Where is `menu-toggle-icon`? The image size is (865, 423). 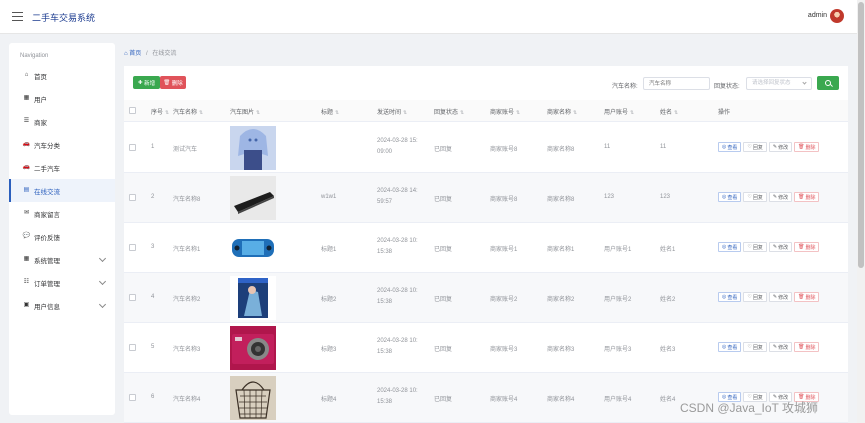
menu-toggle-icon is located at coordinates (17, 16).